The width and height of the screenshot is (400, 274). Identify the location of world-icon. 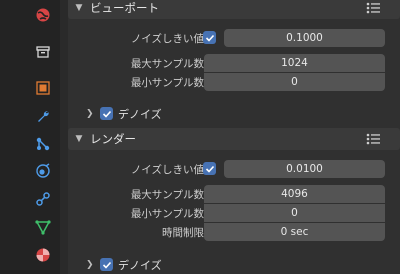
(43, 15).